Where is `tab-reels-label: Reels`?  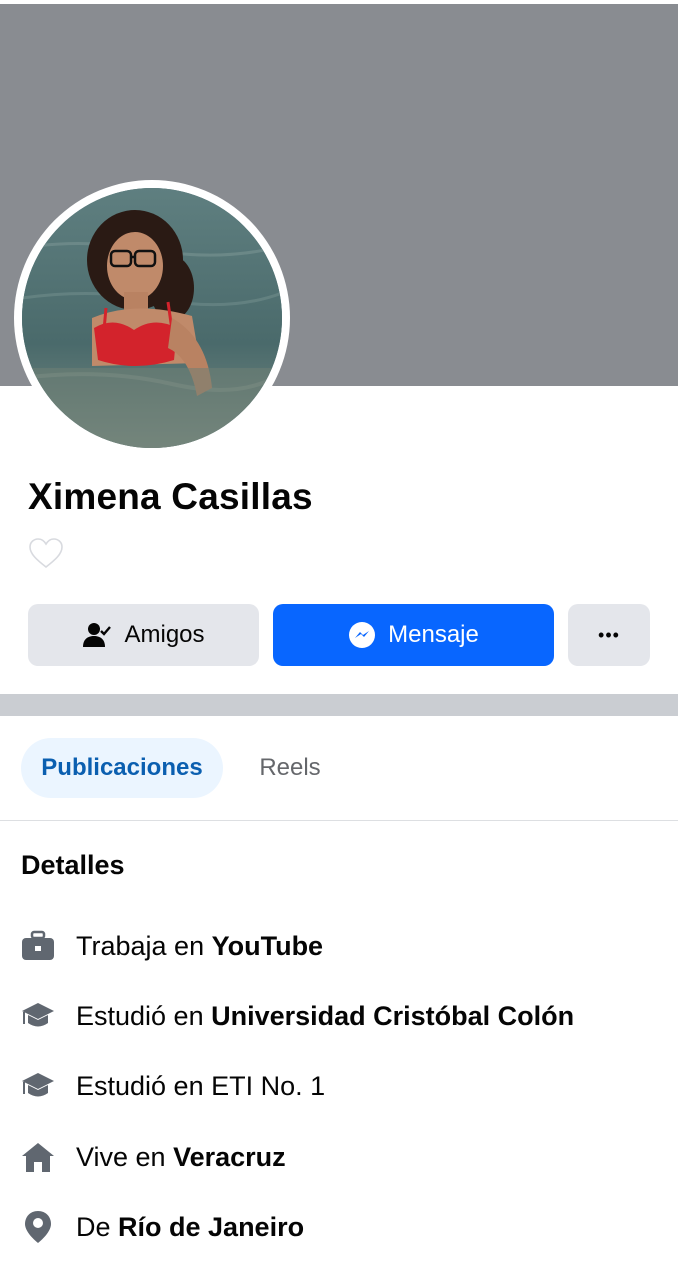 tab-reels-label: Reels is located at coordinates (290, 767).